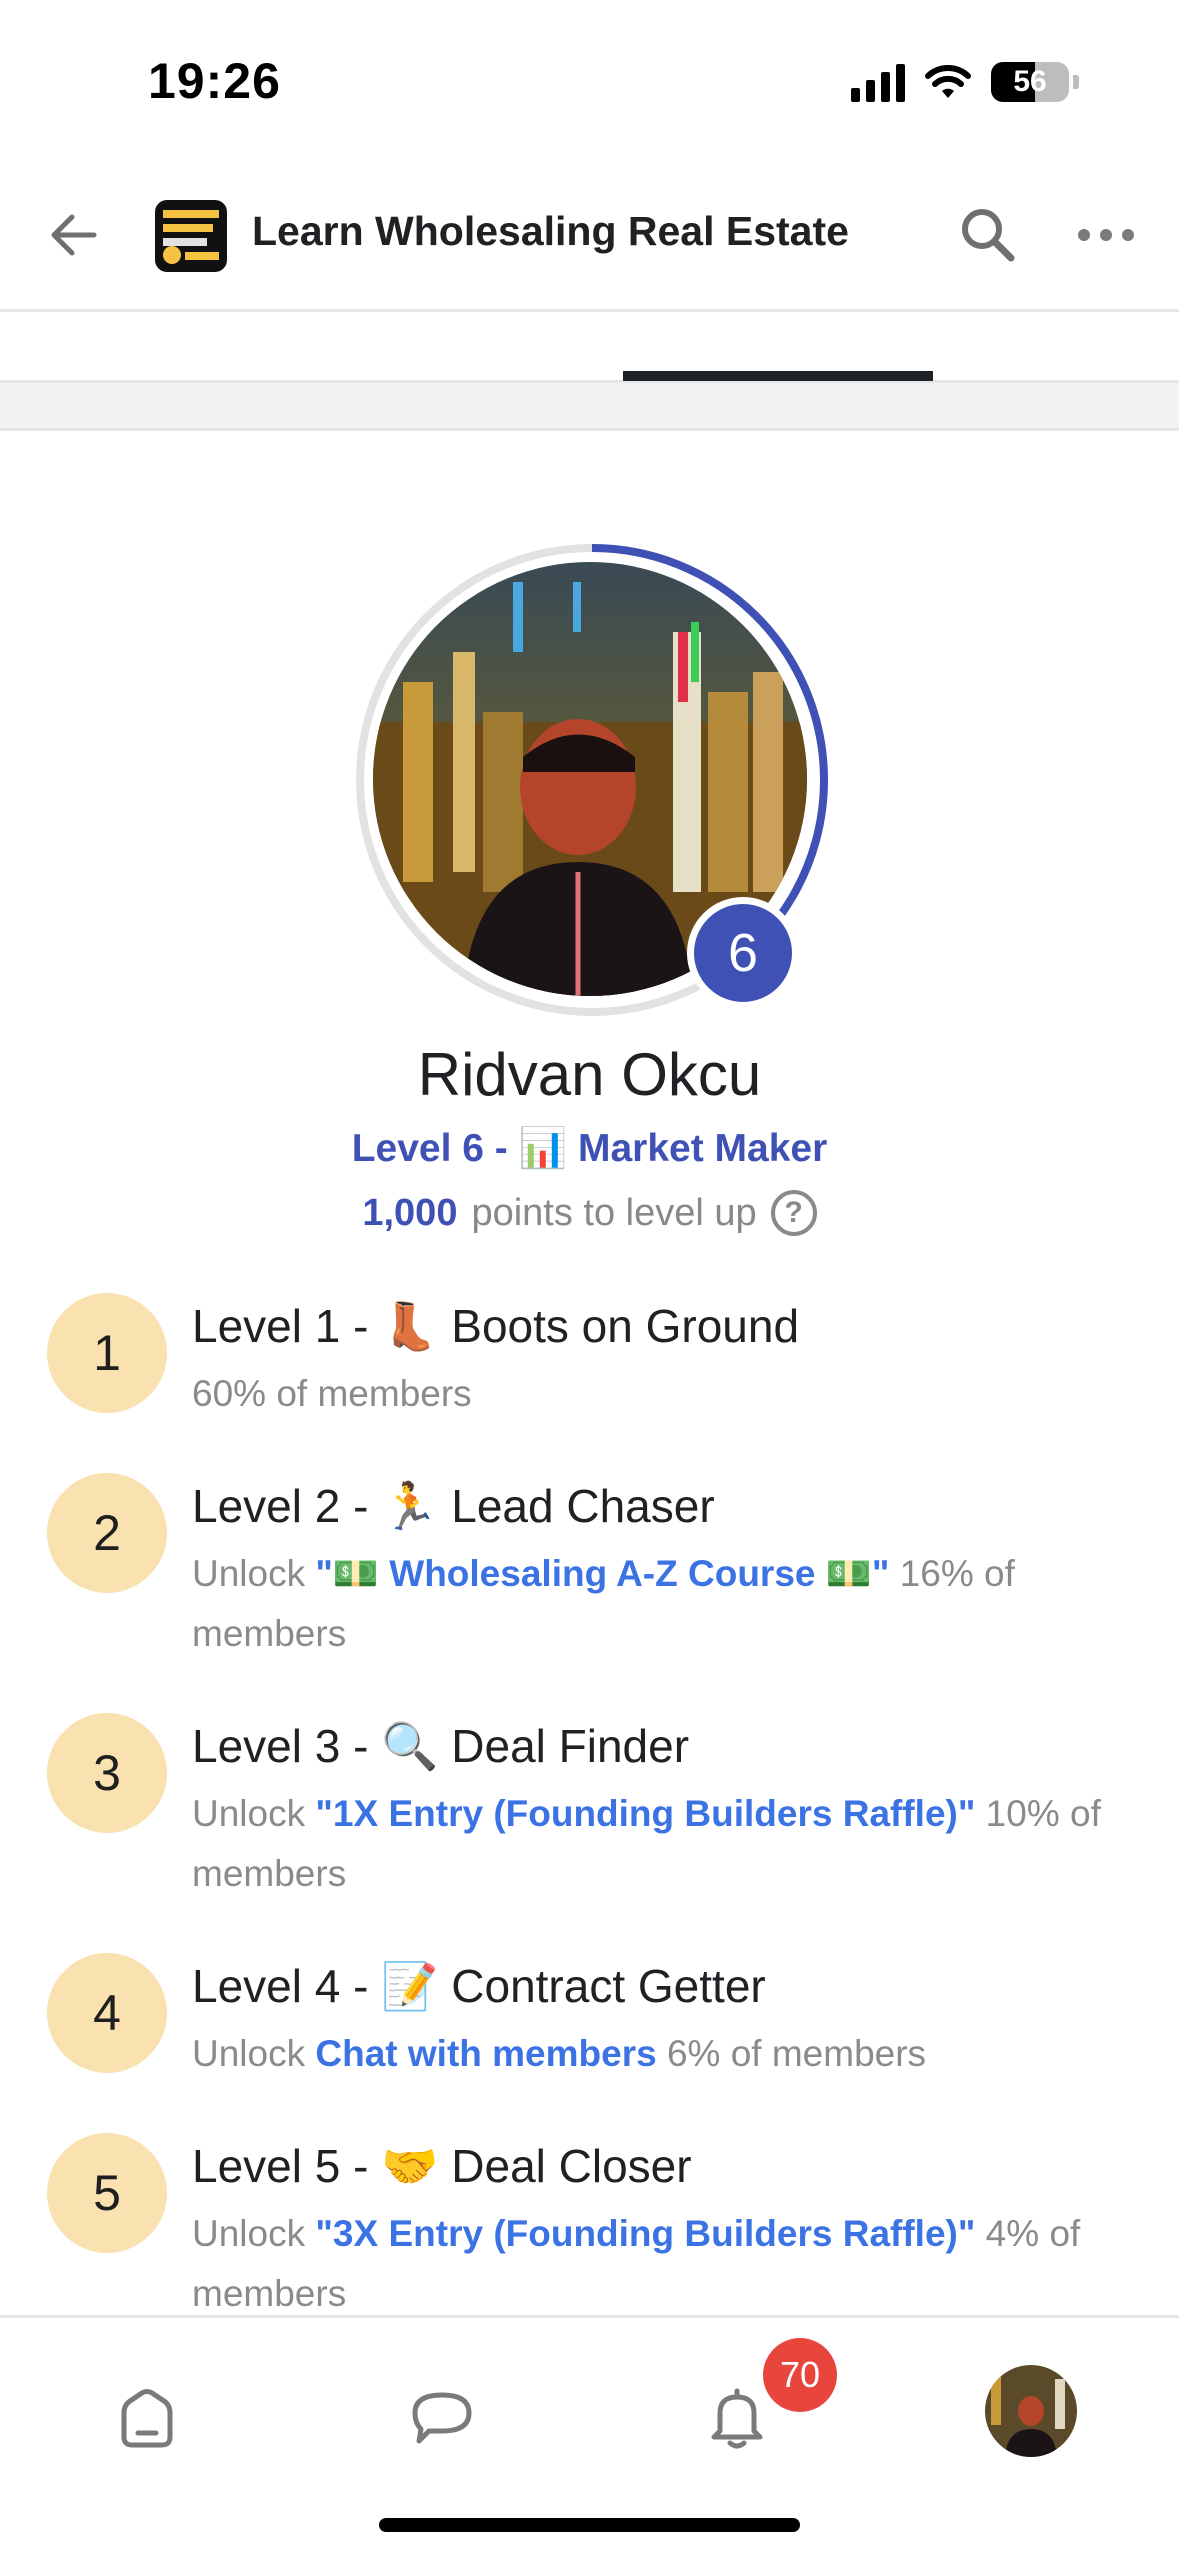 Image resolution: width=1179 pixels, height=2556 pixels. Describe the element at coordinates (602, 1573) in the screenshot. I see `unlock-link: "💵 Wholesaling A-Z Course 💵"` at that location.